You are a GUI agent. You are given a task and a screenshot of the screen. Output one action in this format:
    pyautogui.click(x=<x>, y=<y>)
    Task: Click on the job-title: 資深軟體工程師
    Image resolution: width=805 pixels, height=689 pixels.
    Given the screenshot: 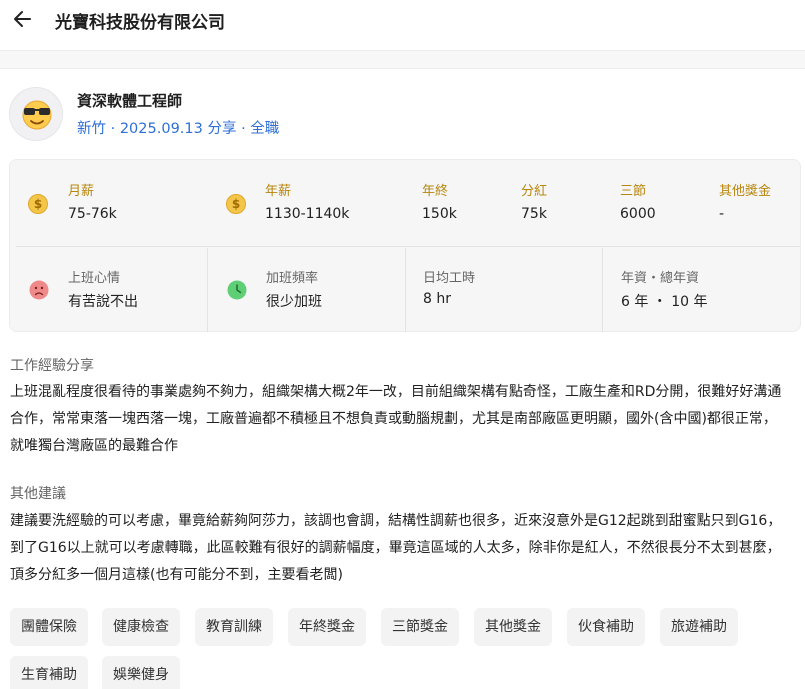 What is the action you would take?
    pyautogui.click(x=130, y=101)
    